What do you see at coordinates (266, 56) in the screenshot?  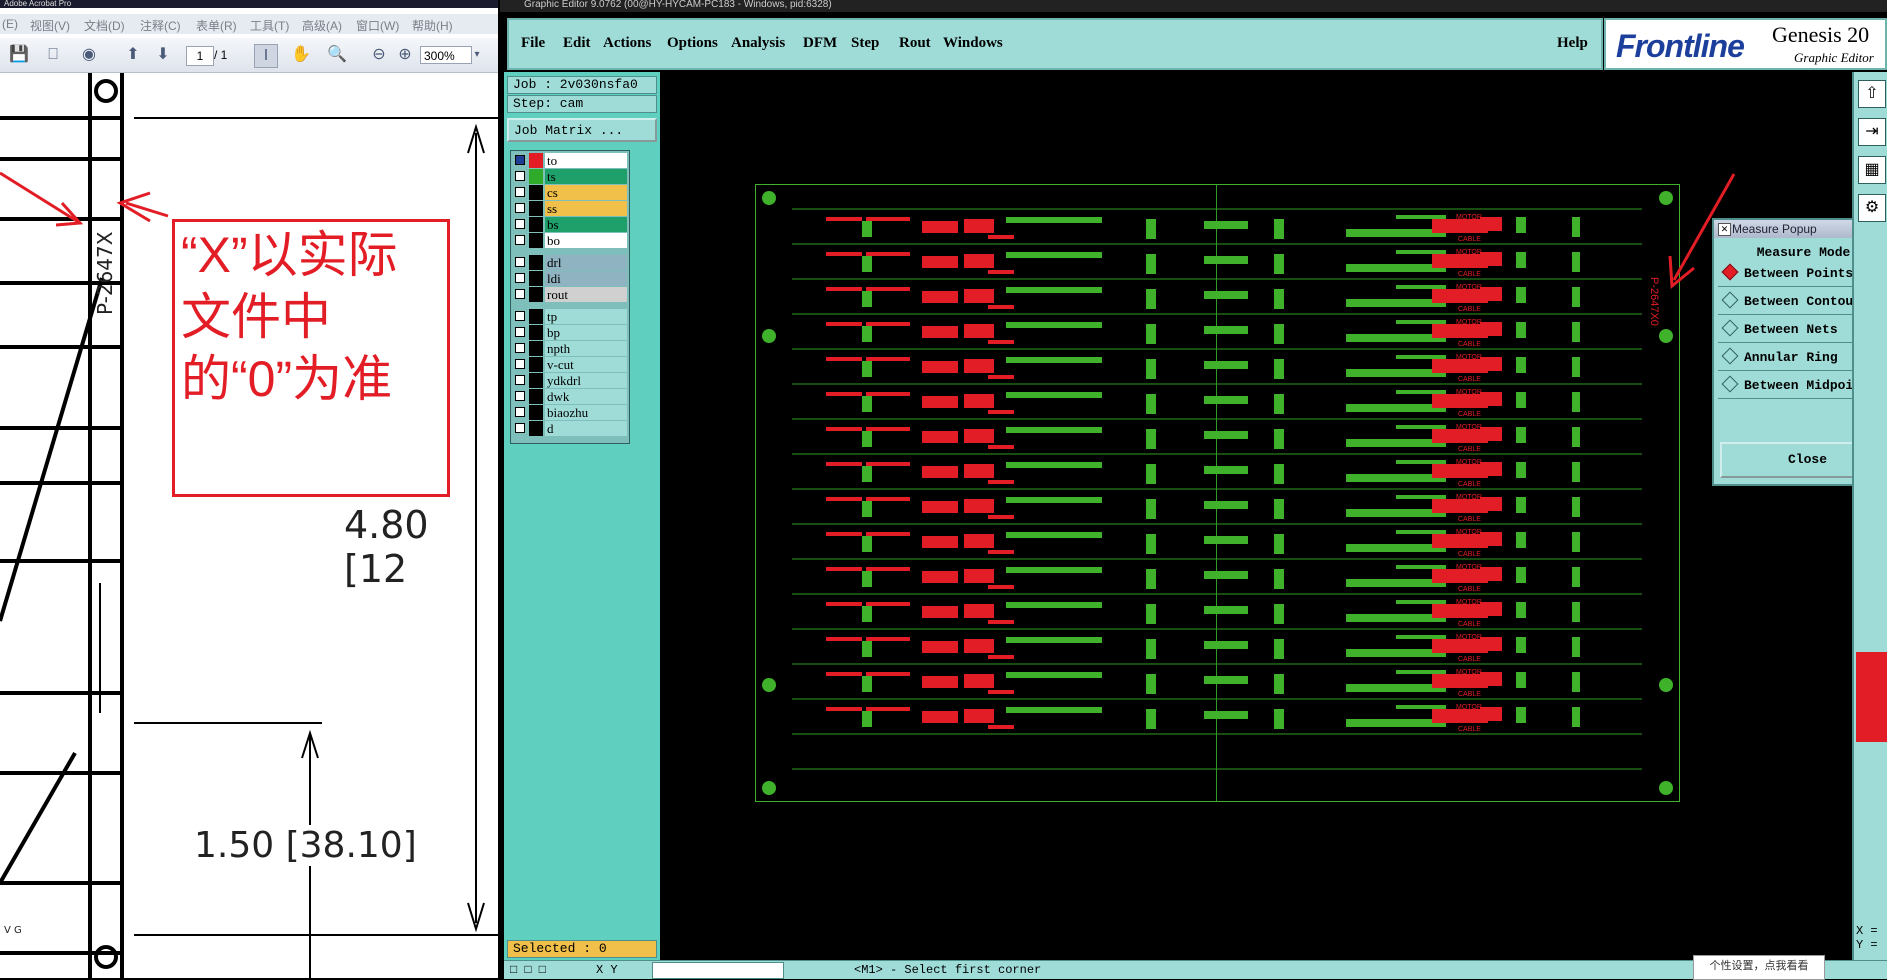 I see `select-text-icon: I` at bounding box center [266, 56].